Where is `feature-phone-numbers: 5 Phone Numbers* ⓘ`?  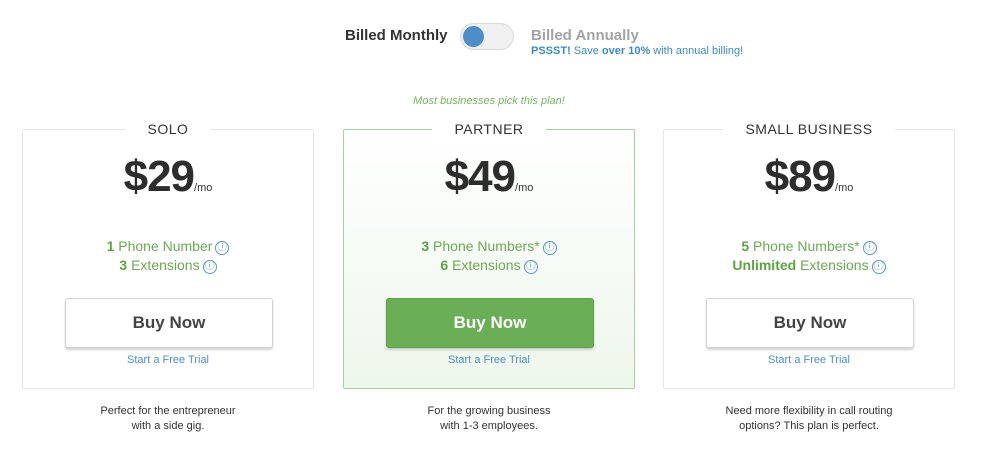
feature-phone-numbers: 5 Phone Numbers* ⓘ is located at coordinates (809, 246).